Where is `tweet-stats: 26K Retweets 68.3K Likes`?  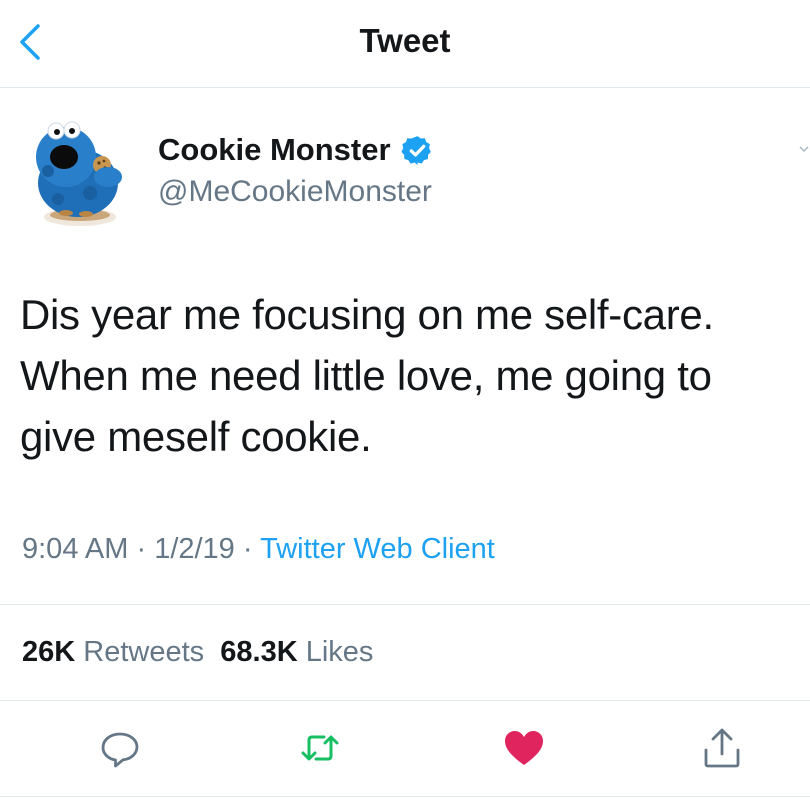
tweet-stats: 26K Retweets 68.3K Likes is located at coordinates (197, 652).